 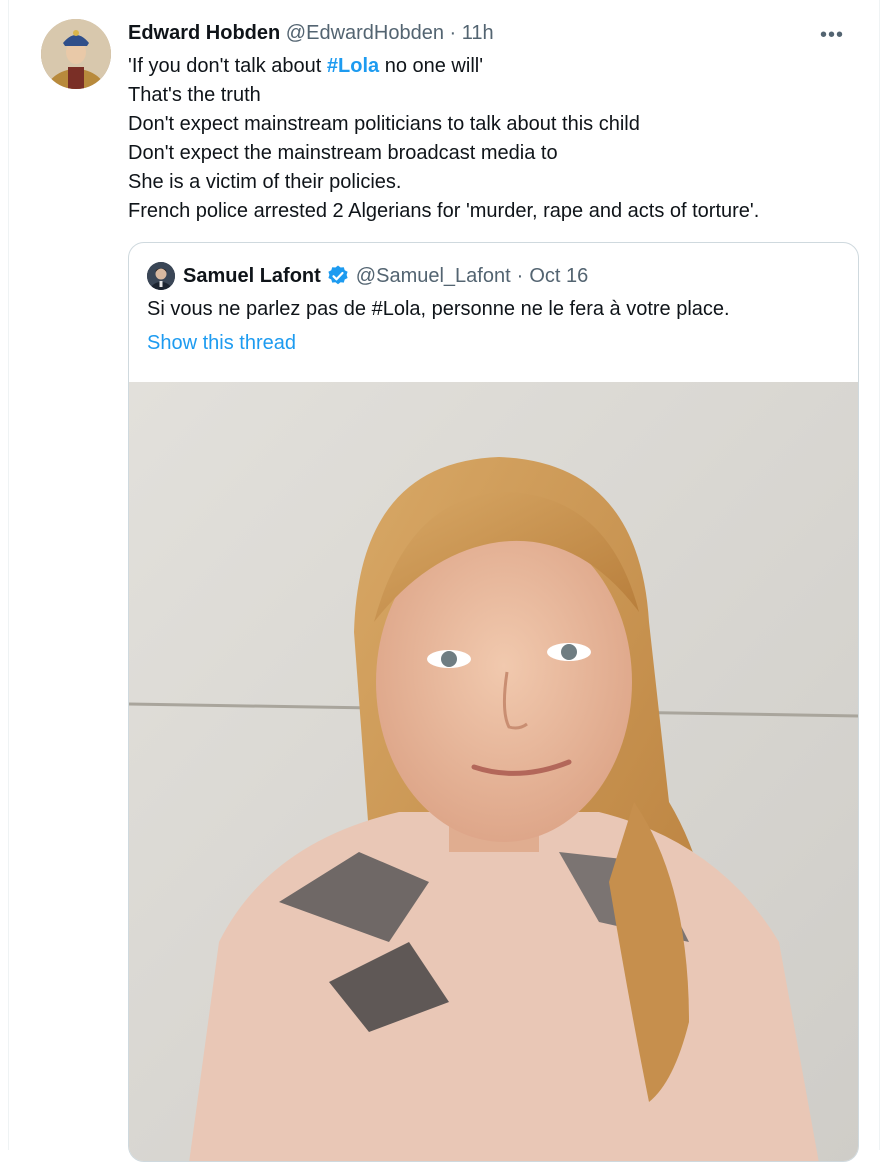 I want to click on tweet-header: Edward Hobden @EdwardHobden · 11h, so click(x=311, y=33).